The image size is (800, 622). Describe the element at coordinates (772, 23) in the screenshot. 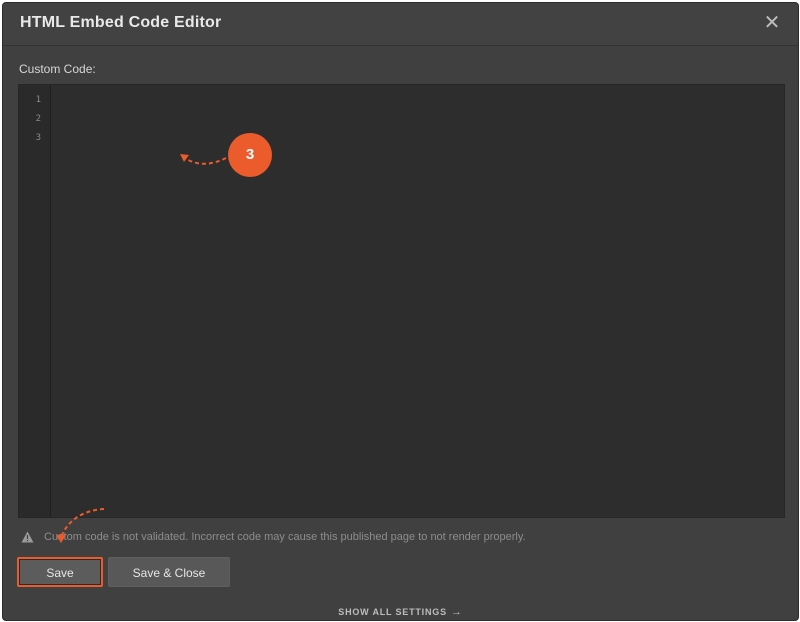

I see `close-icon: ✕` at that location.